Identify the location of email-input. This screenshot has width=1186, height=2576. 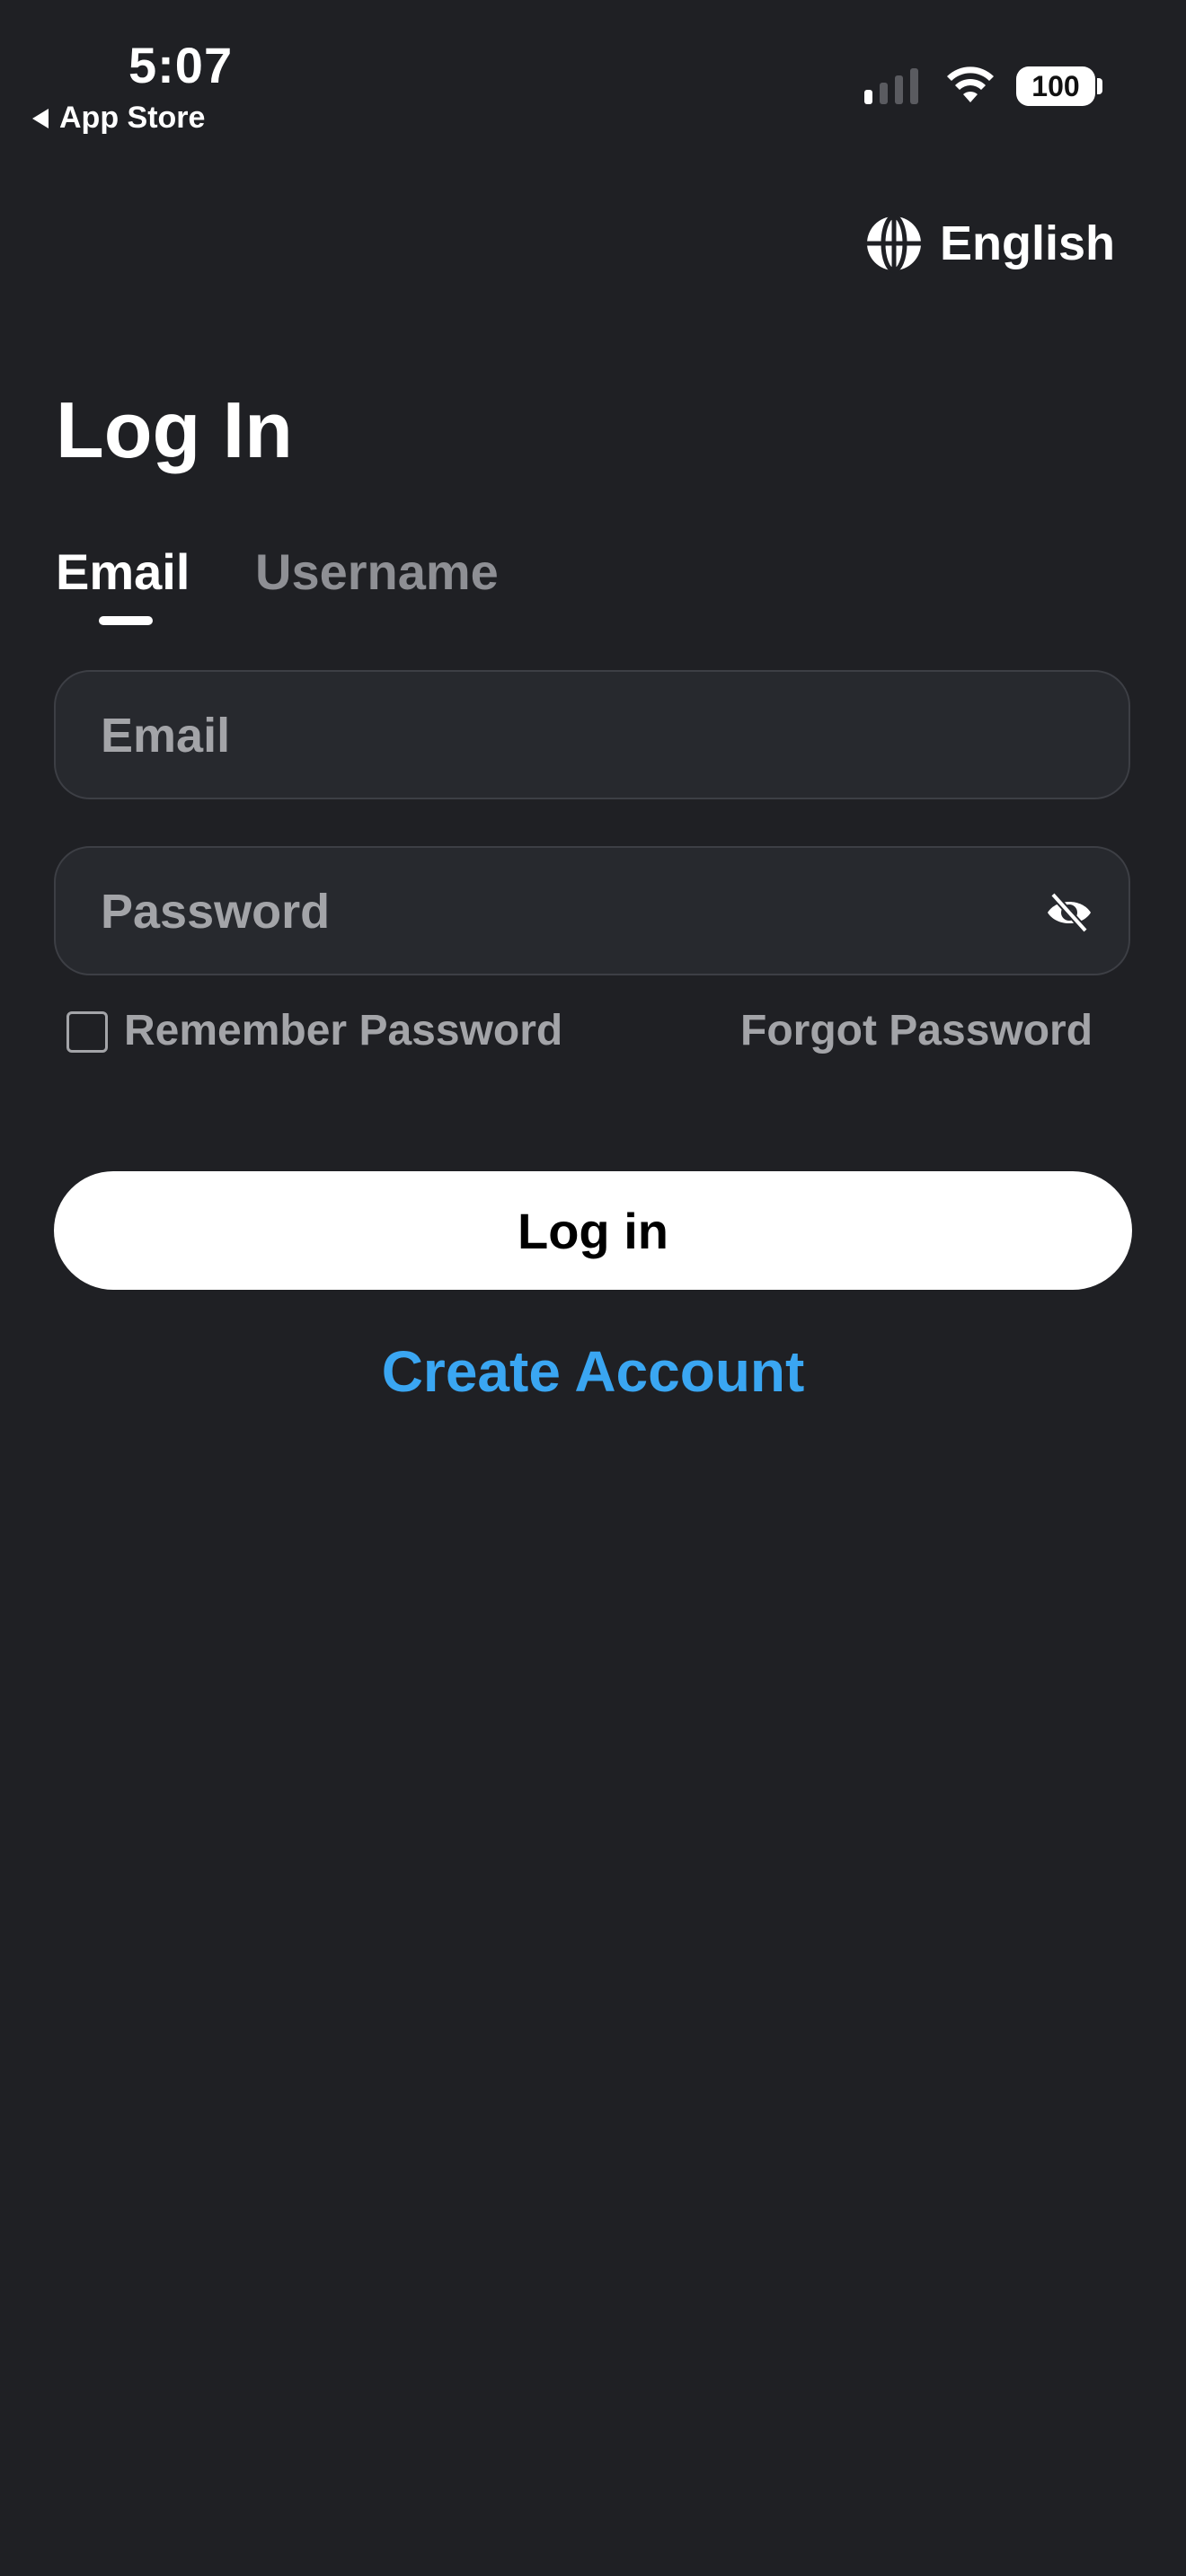
(550, 735).